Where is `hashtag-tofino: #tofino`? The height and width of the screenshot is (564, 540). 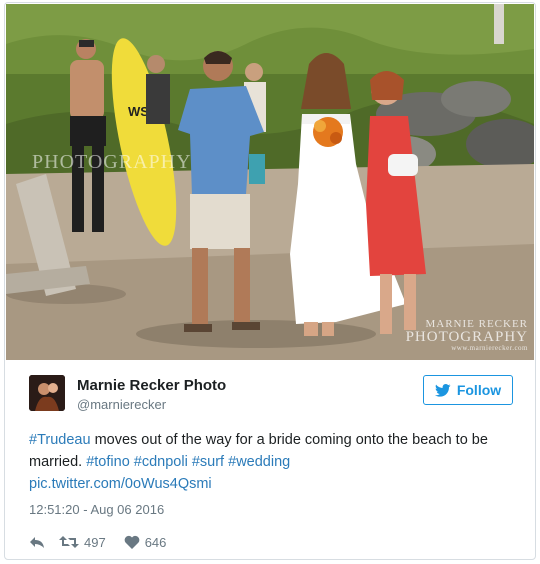
hashtag-tofino: #tofino is located at coordinates (108, 462).